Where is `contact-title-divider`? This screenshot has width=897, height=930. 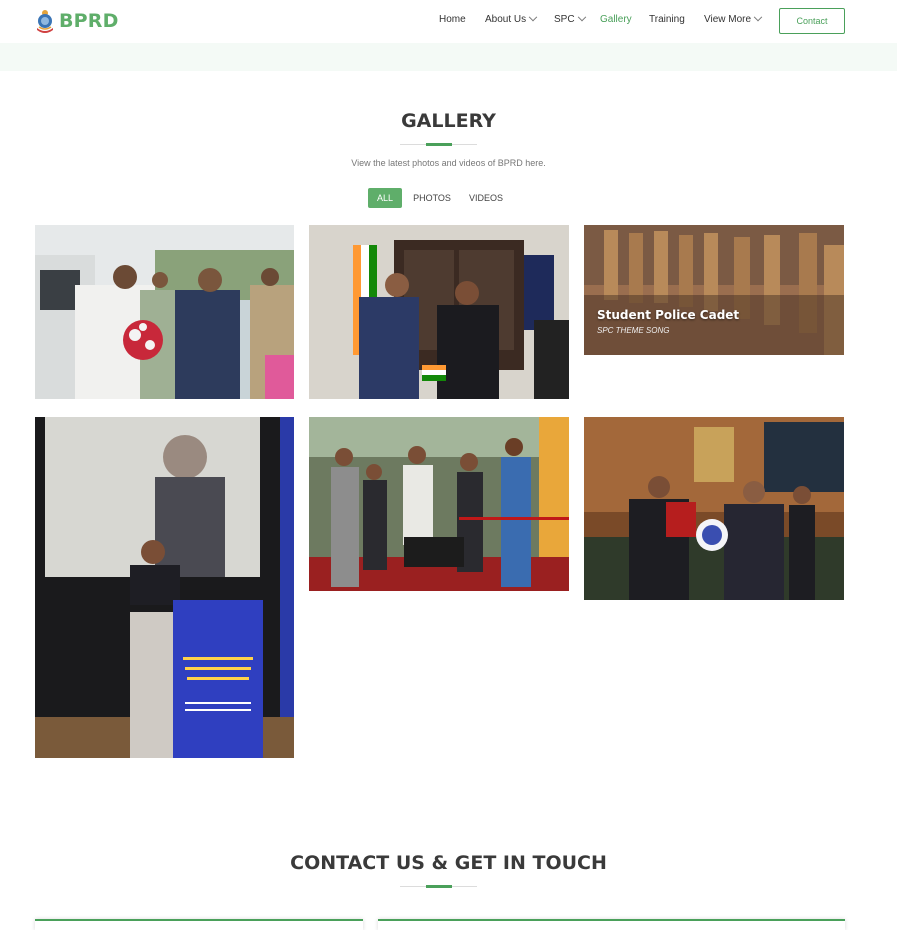
contact-title-divider is located at coordinates (438, 886).